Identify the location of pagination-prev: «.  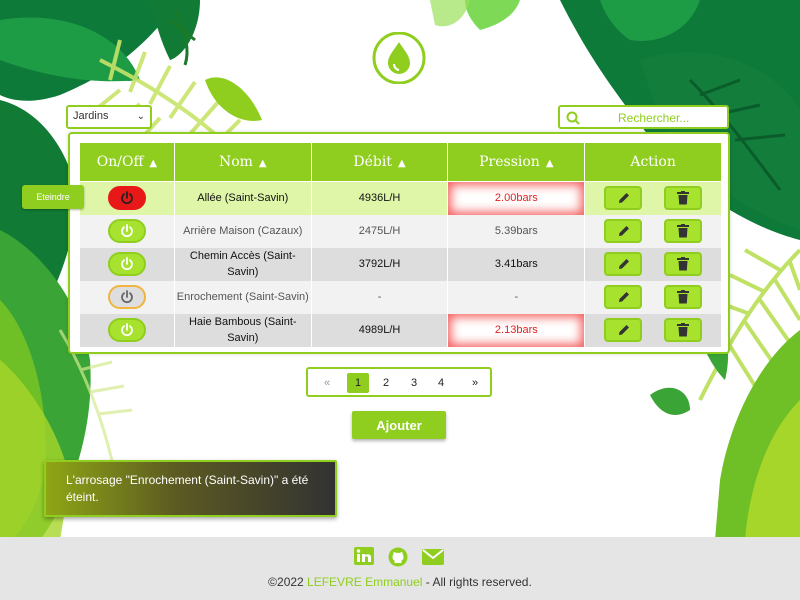
(327, 383).